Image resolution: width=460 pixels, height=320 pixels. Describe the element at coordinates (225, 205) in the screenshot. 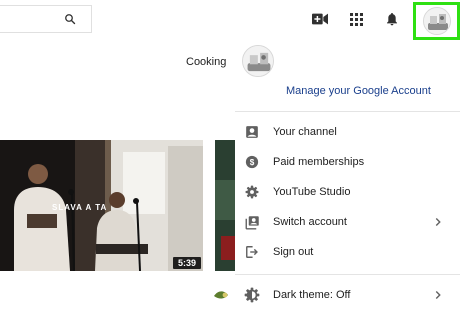

I see `video-thumbnail-partial` at that location.